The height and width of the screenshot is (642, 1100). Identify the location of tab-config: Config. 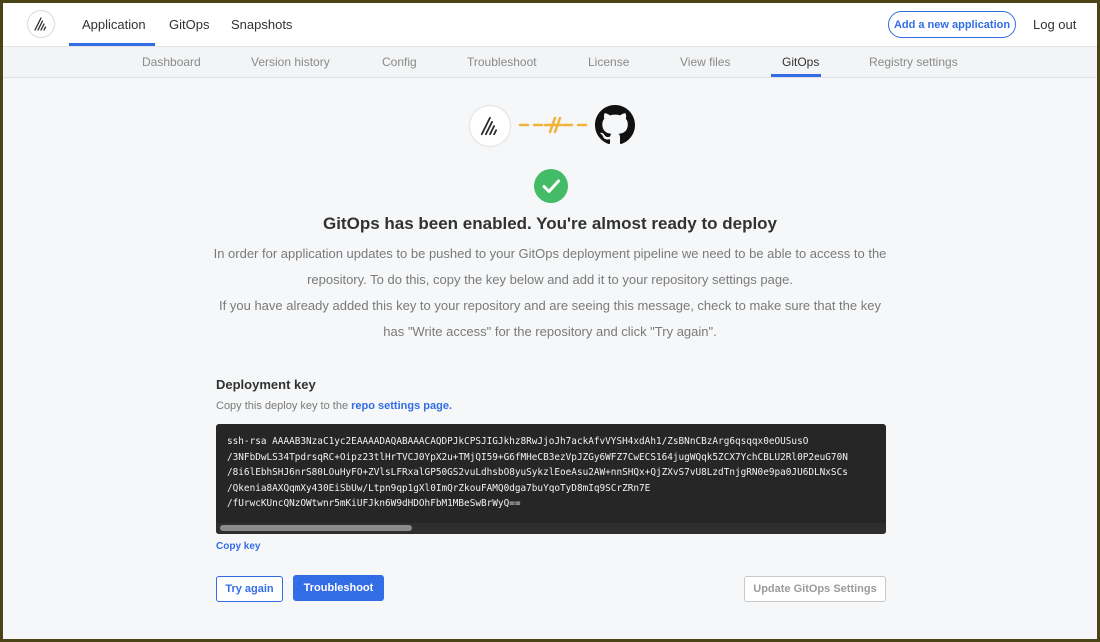
(399, 62).